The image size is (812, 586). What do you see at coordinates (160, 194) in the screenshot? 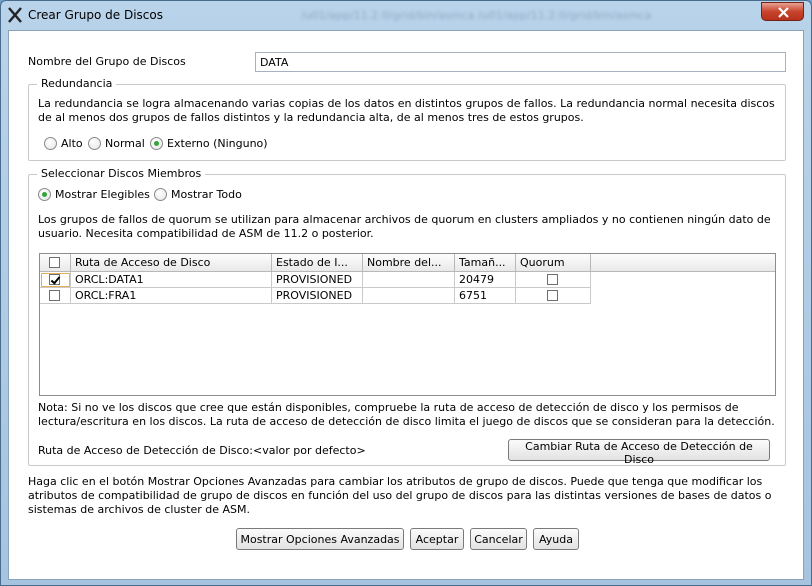
I see `radio-show-all-indicator` at bounding box center [160, 194].